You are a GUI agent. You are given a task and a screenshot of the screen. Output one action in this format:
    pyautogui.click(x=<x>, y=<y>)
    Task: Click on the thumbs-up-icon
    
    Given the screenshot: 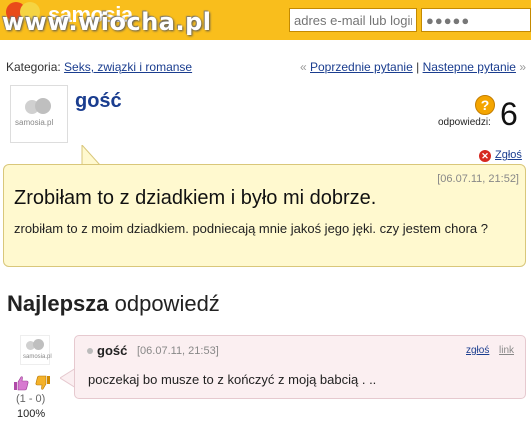 What is the action you would take?
    pyautogui.click(x=21, y=383)
    